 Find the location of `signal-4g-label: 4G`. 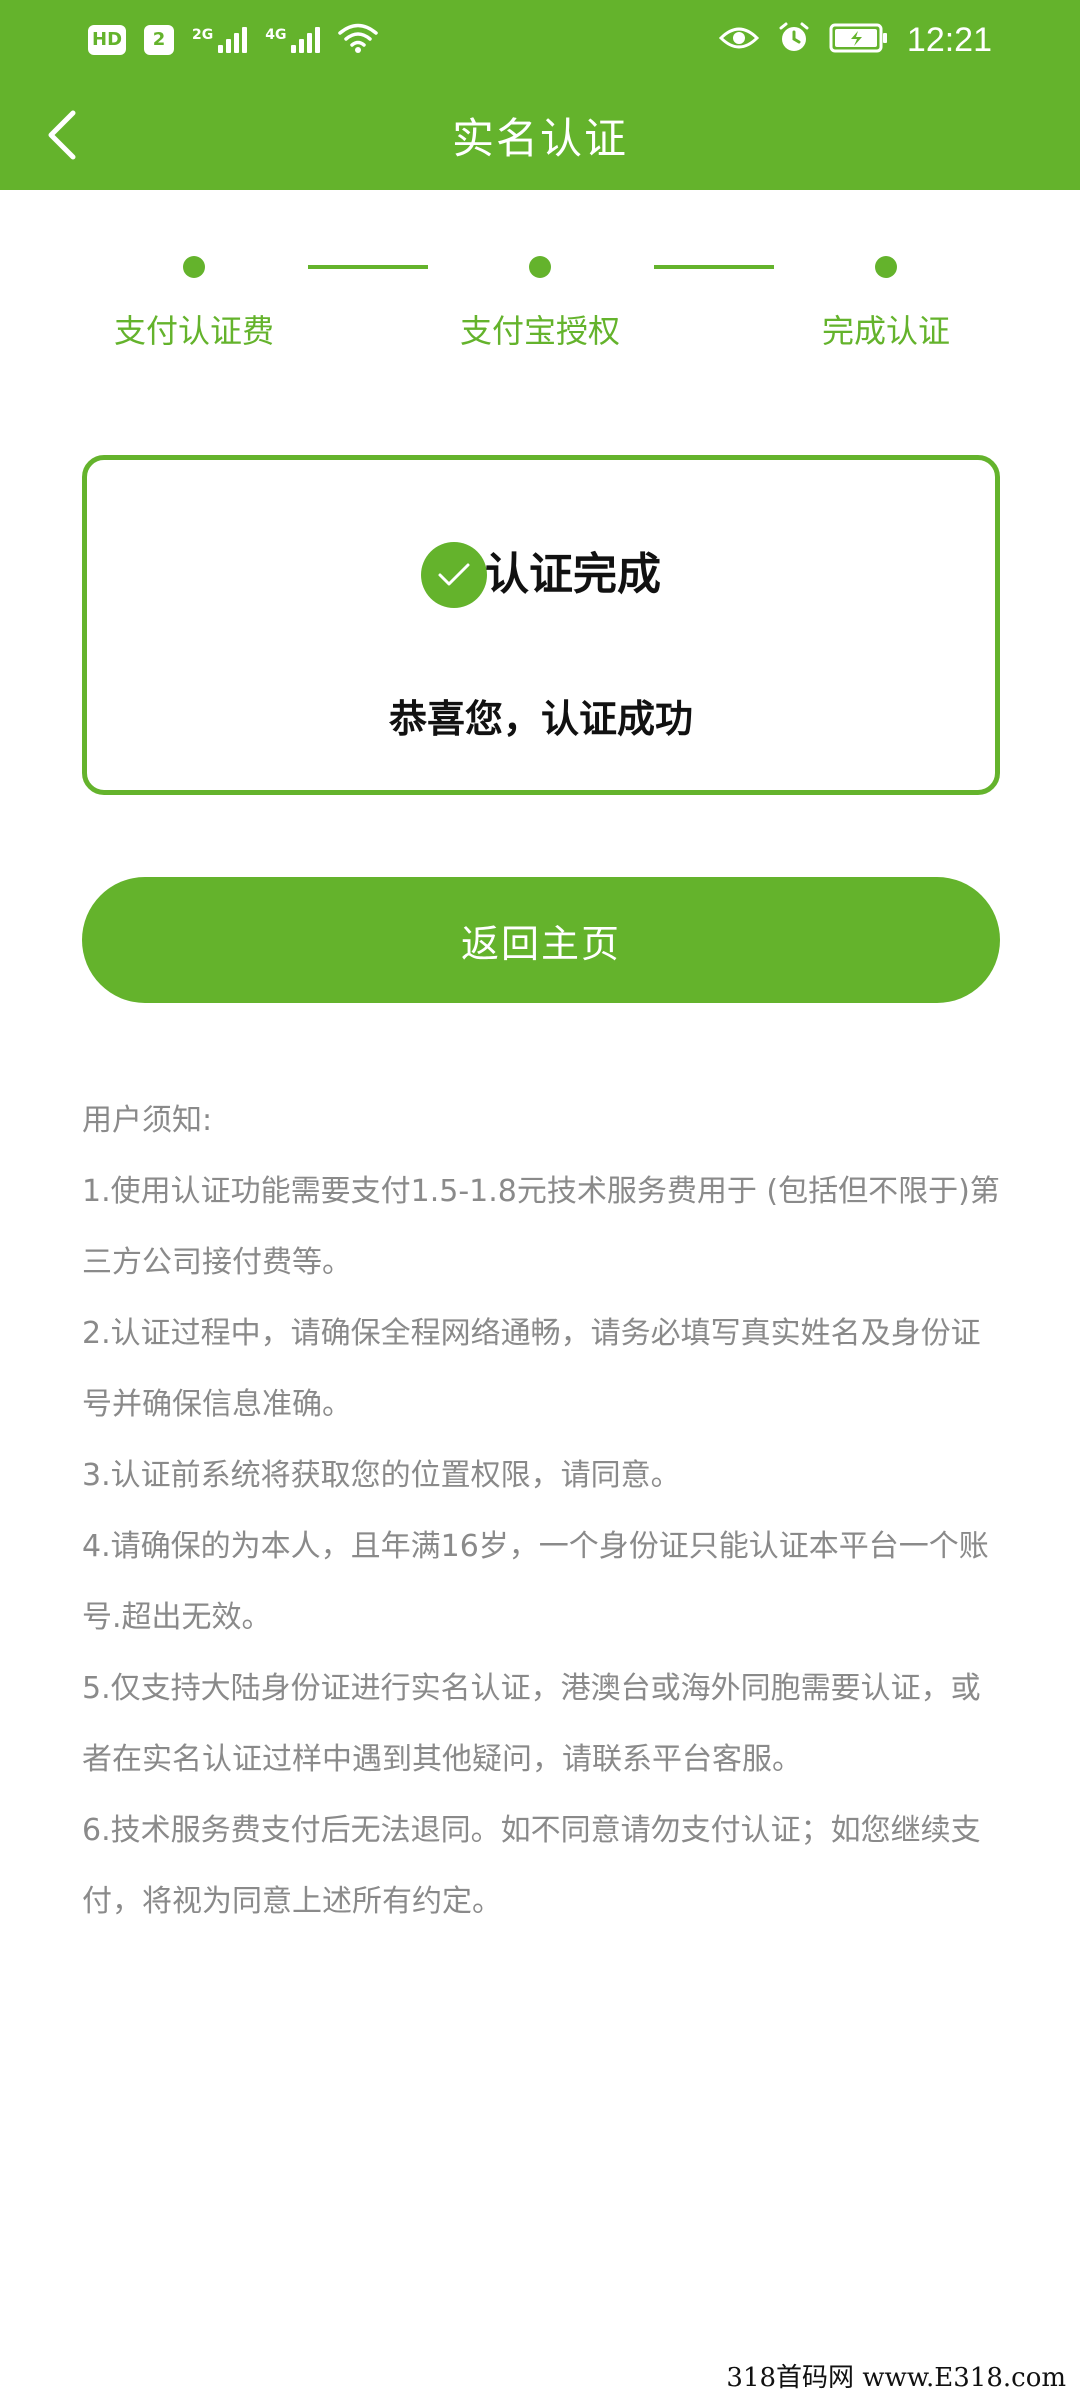

signal-4g-label: 4G is located at coordinates (276, 35).